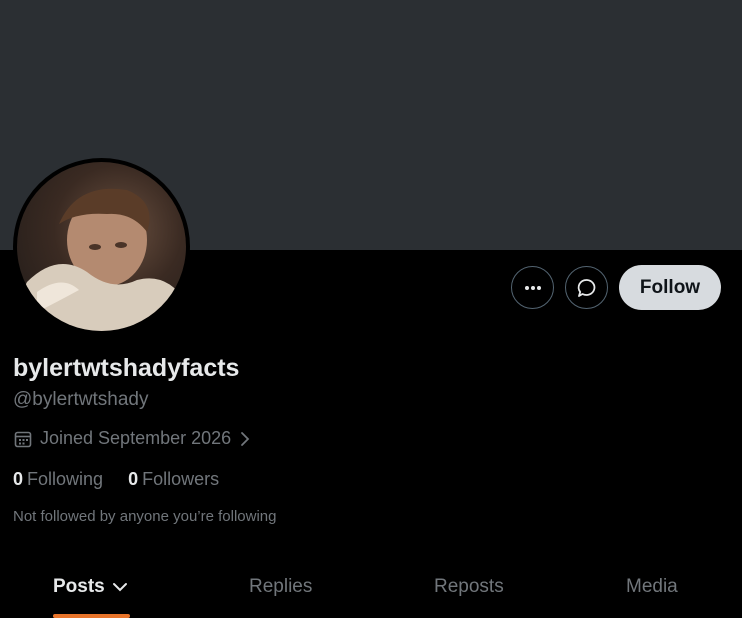  Describe the element at coordinates (18, 479) in the screenshot. I see `following-count: 0` at that location.